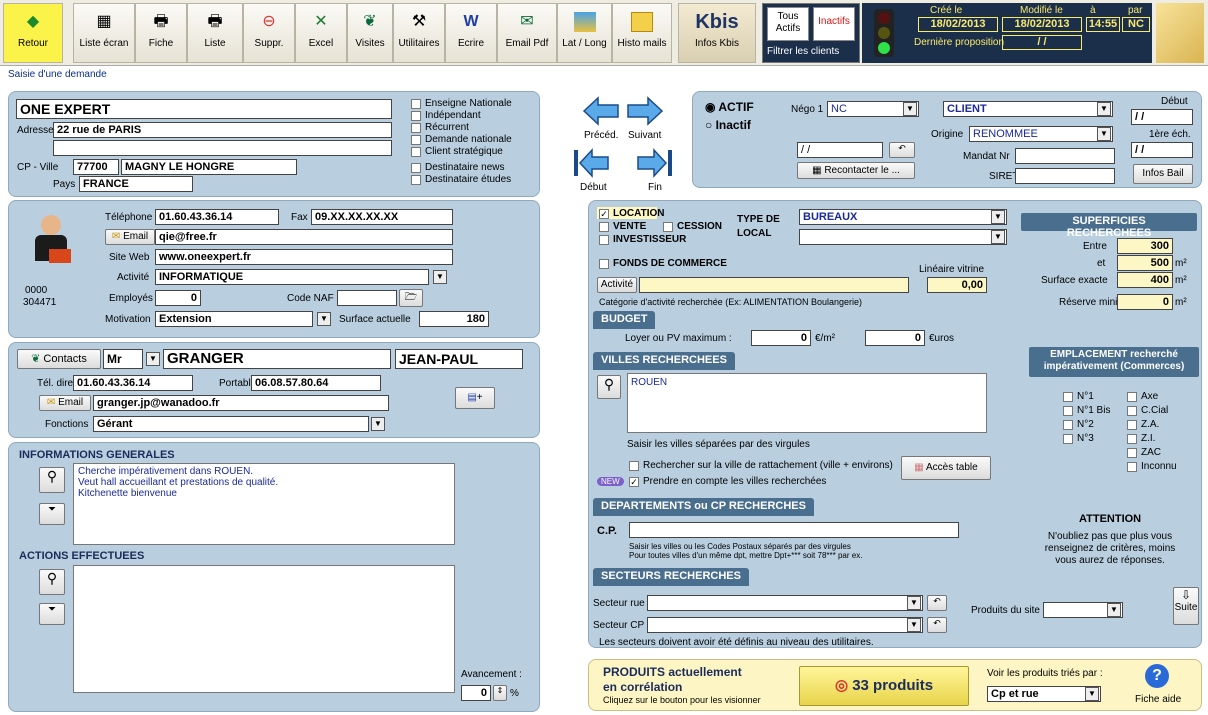  I want to click on local-type2-select, so click(903, 237).